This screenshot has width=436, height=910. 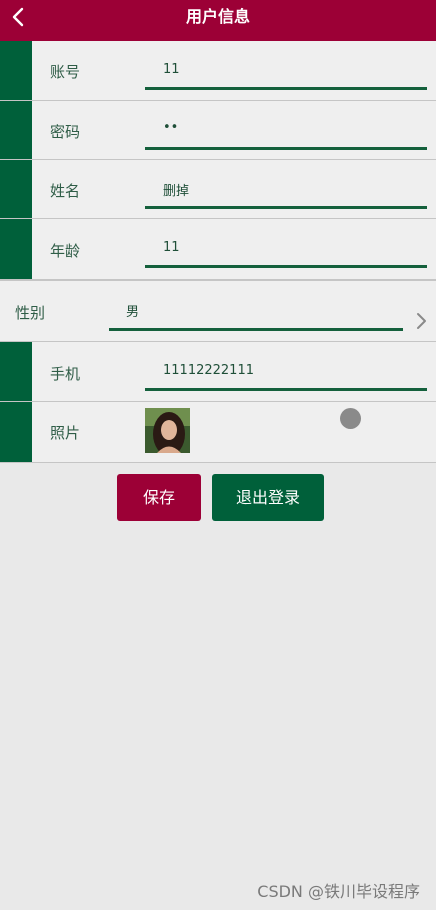 I want to click on app-header: 用户信息, so click(x=218, y=20).